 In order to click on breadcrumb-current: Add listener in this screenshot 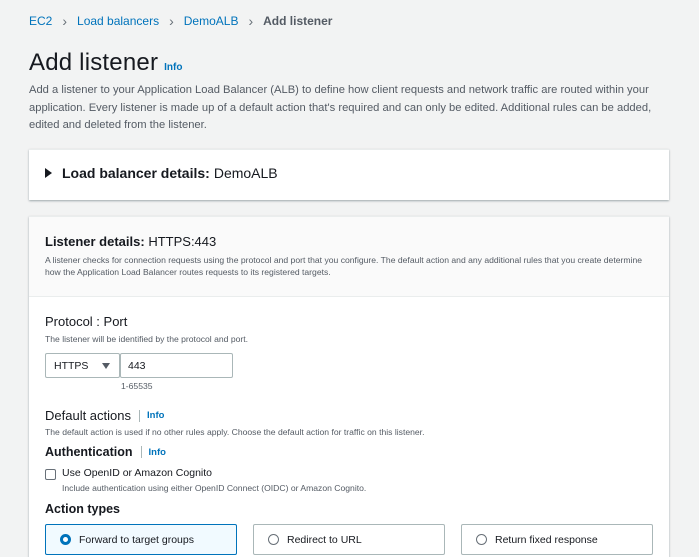, I will do `click(298, 21)`.